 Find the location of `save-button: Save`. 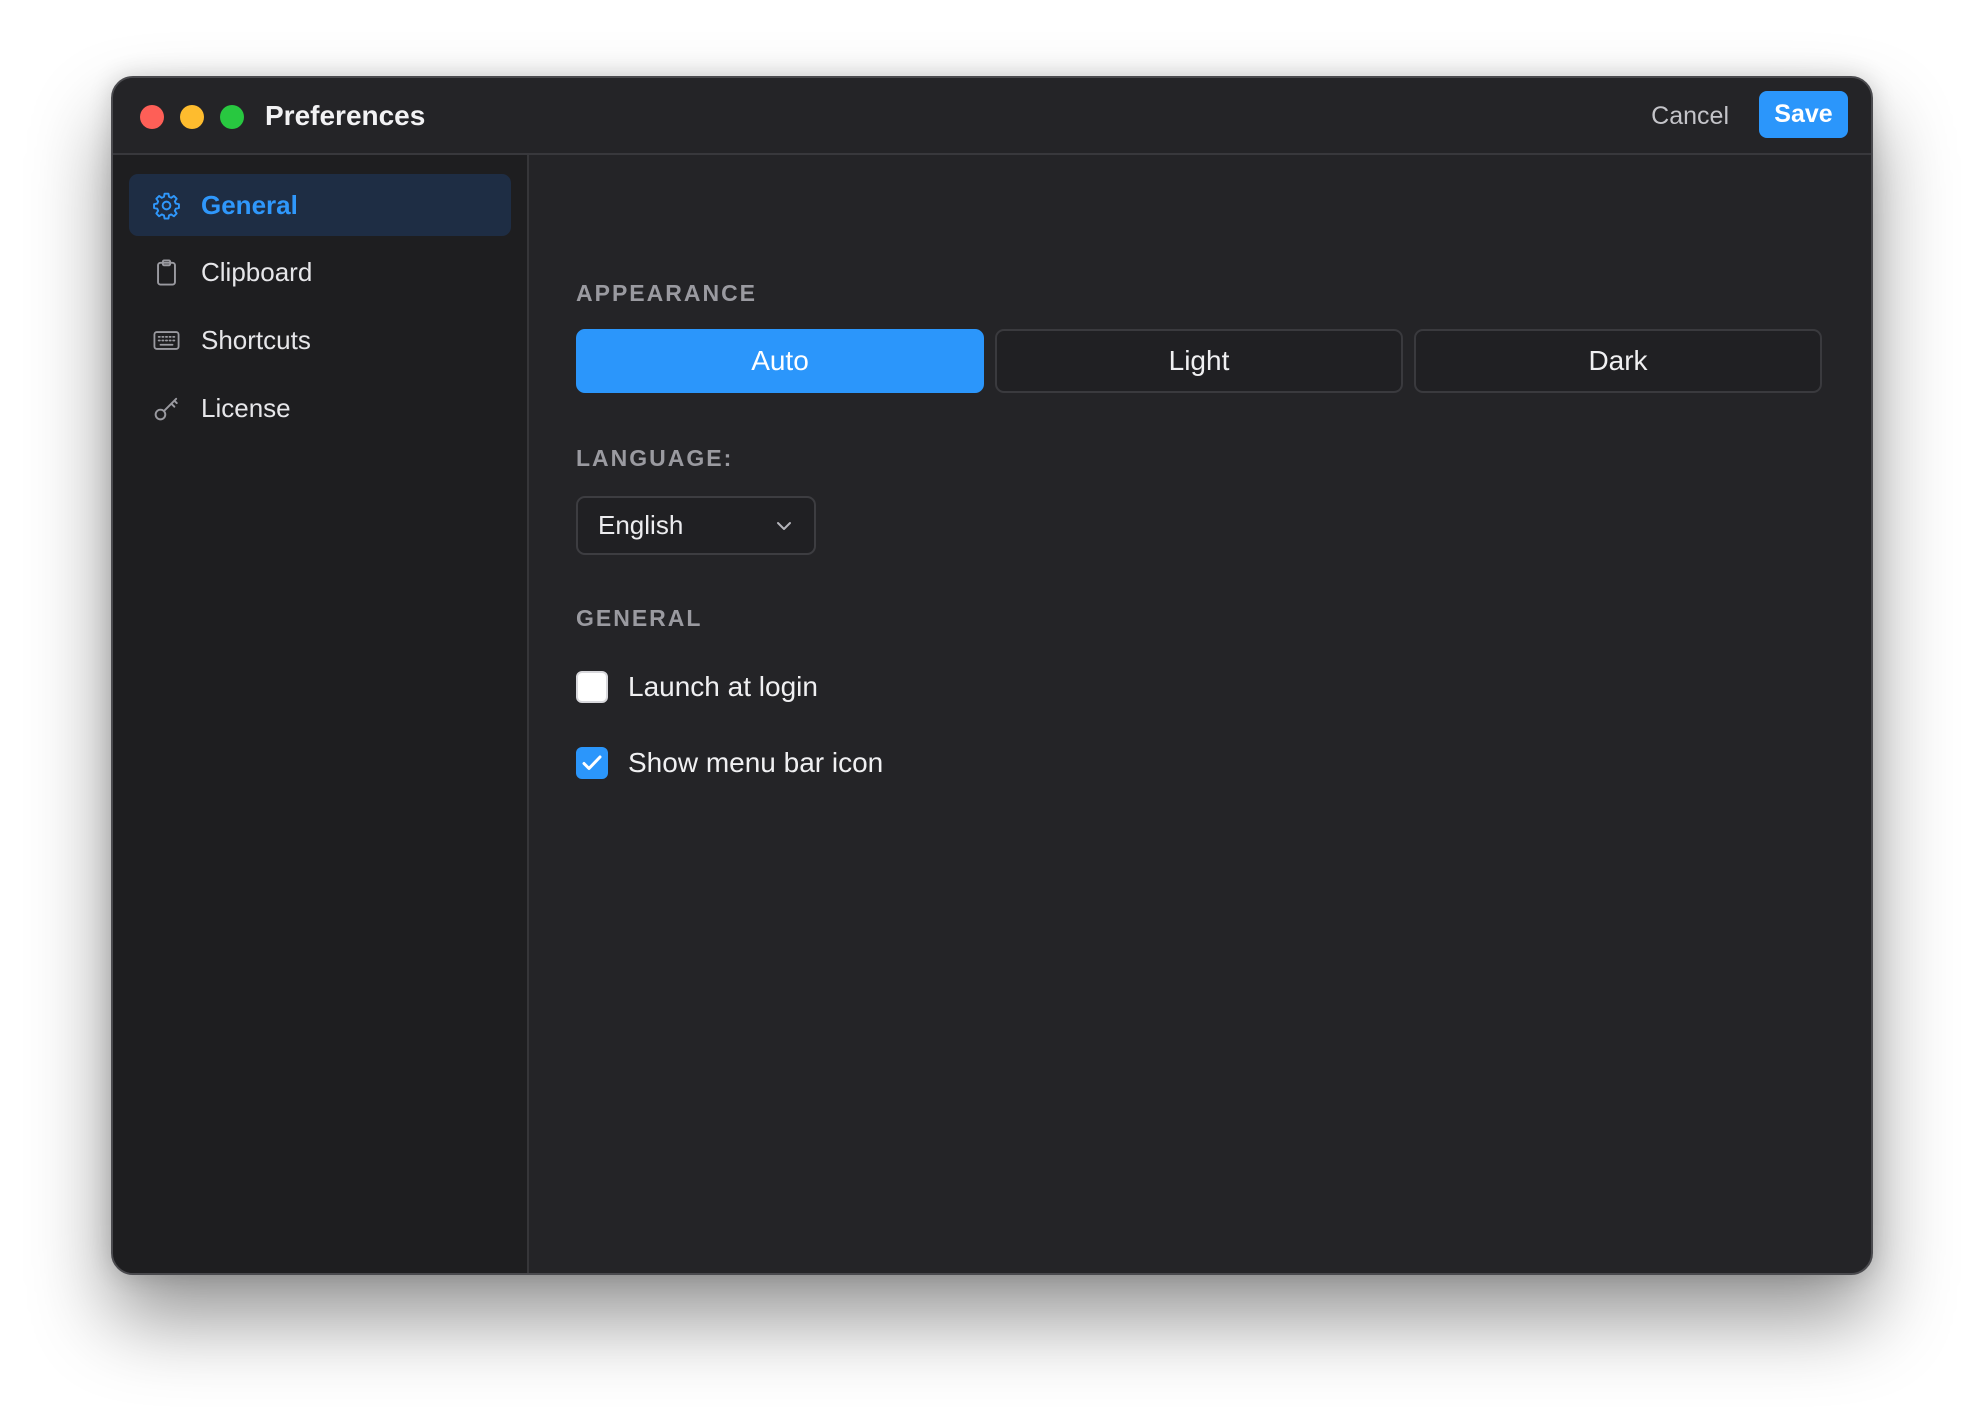

save-button: Save is located at coordinates (1803, 114).